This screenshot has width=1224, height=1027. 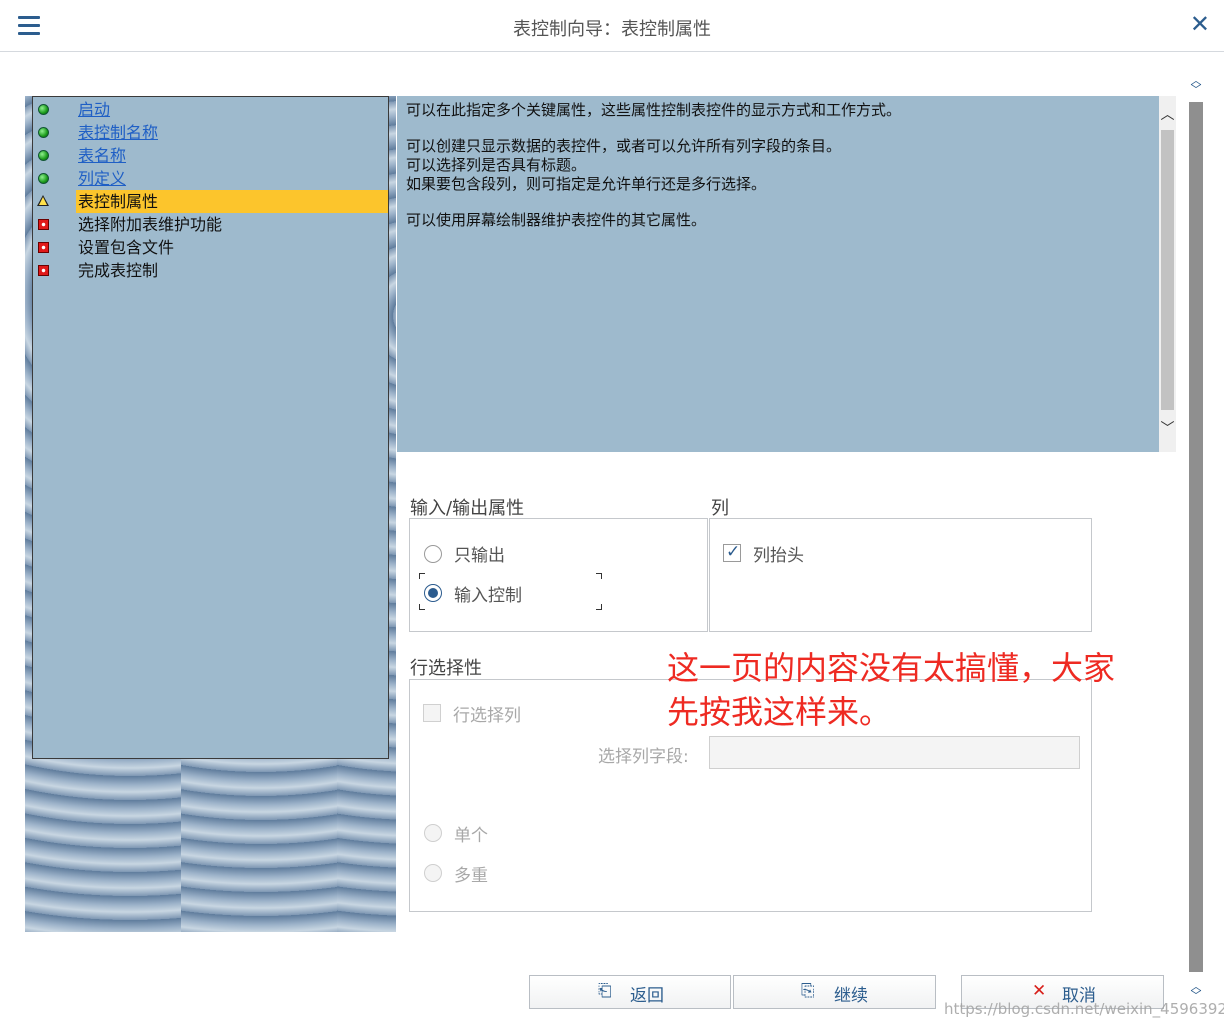 What do you see at coordinates (558, 575) in the screenshot?
I see `io-group-box: 只输出 输入控制` at bounding box center [558, 575].